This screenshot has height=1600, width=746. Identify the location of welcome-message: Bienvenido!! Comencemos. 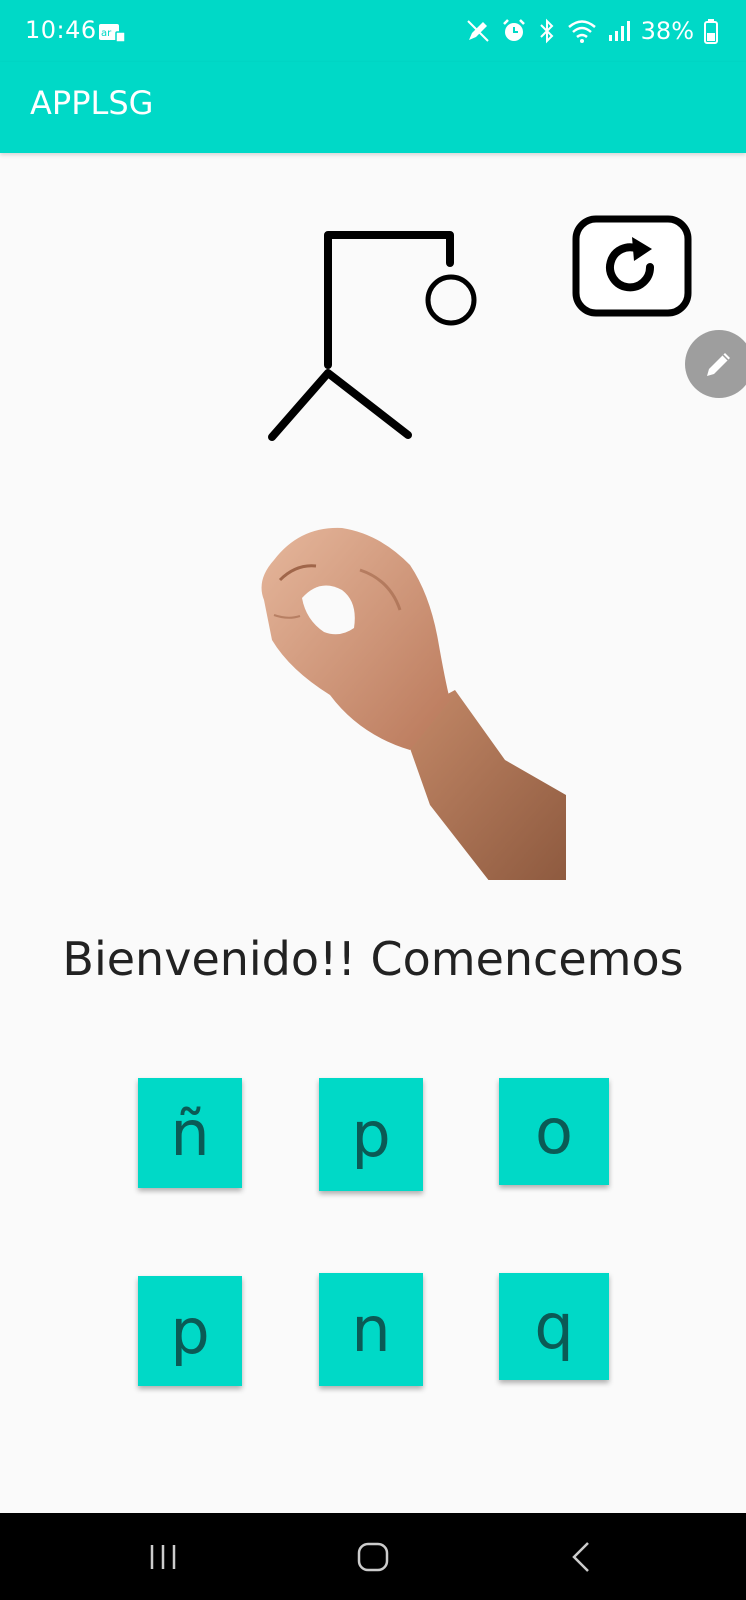
(373, 959).